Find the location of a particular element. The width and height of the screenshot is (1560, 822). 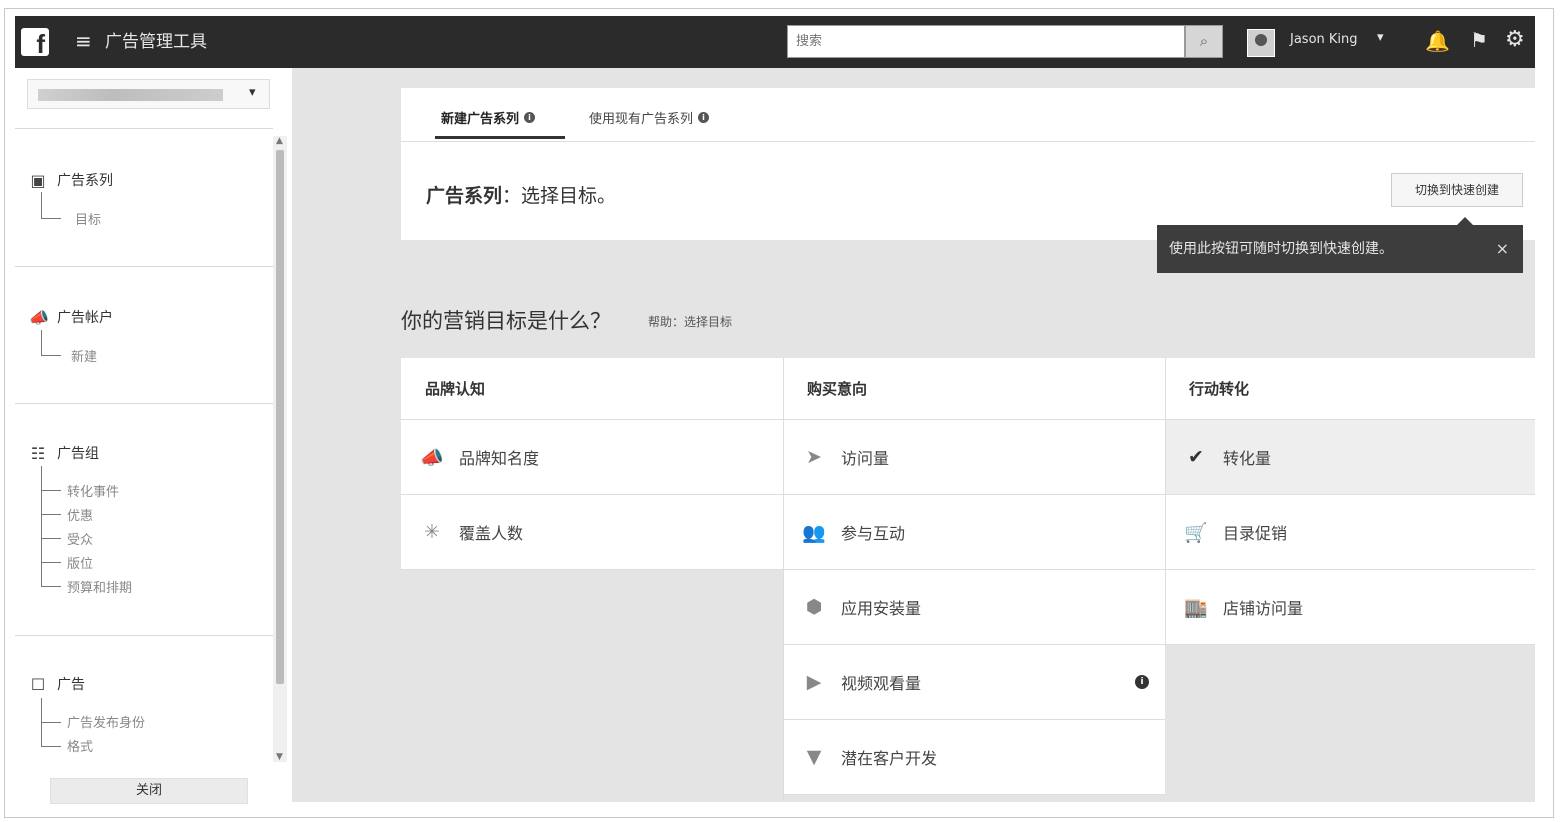

sidebar-subitem-identity: 广告发布身份 is located at coordinates (106, 721).